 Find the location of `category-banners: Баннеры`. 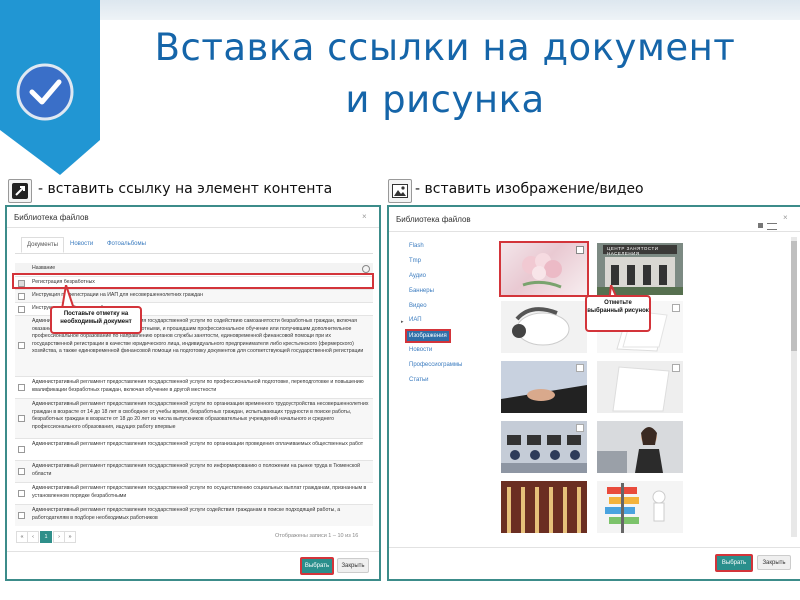

category-banners: Баннеры is located at coordinates (421, 291).